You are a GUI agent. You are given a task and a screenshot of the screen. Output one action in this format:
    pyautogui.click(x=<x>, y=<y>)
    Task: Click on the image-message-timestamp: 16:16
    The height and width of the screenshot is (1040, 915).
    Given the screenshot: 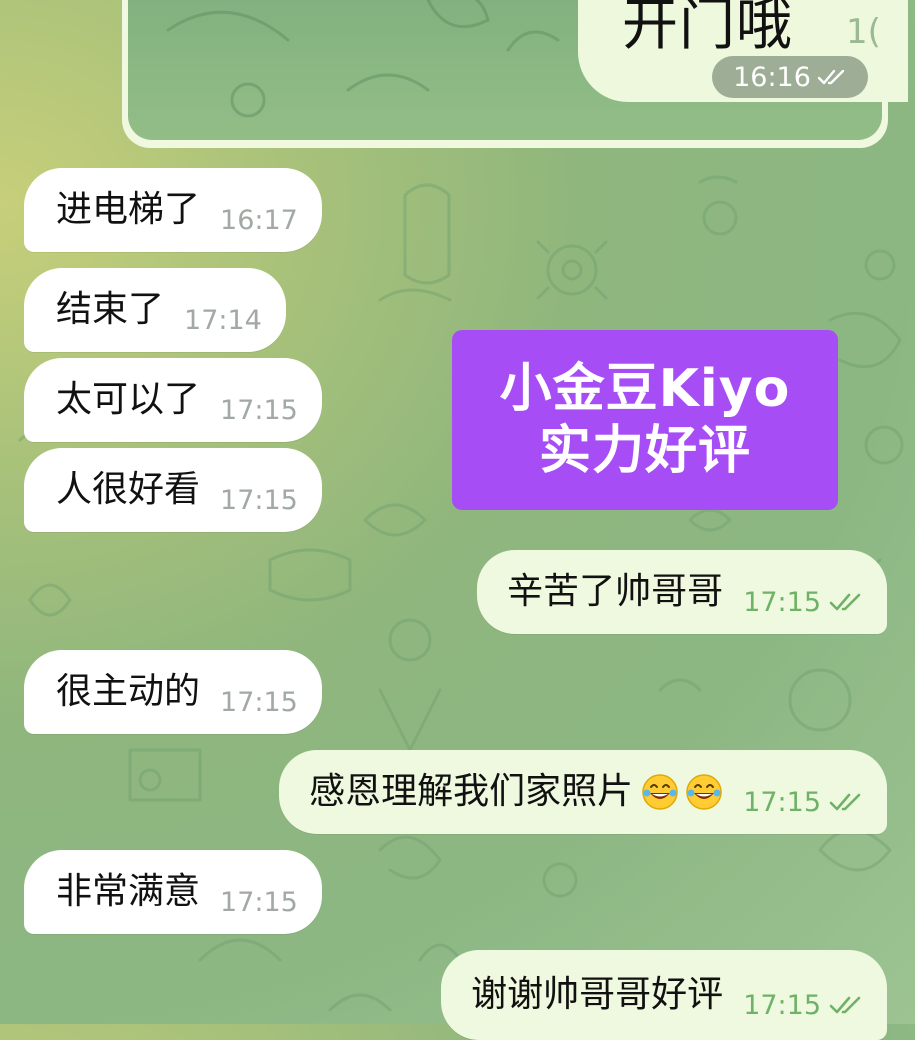 What is the action you would take?
    pyautogui.click(x=790, y=77)
    